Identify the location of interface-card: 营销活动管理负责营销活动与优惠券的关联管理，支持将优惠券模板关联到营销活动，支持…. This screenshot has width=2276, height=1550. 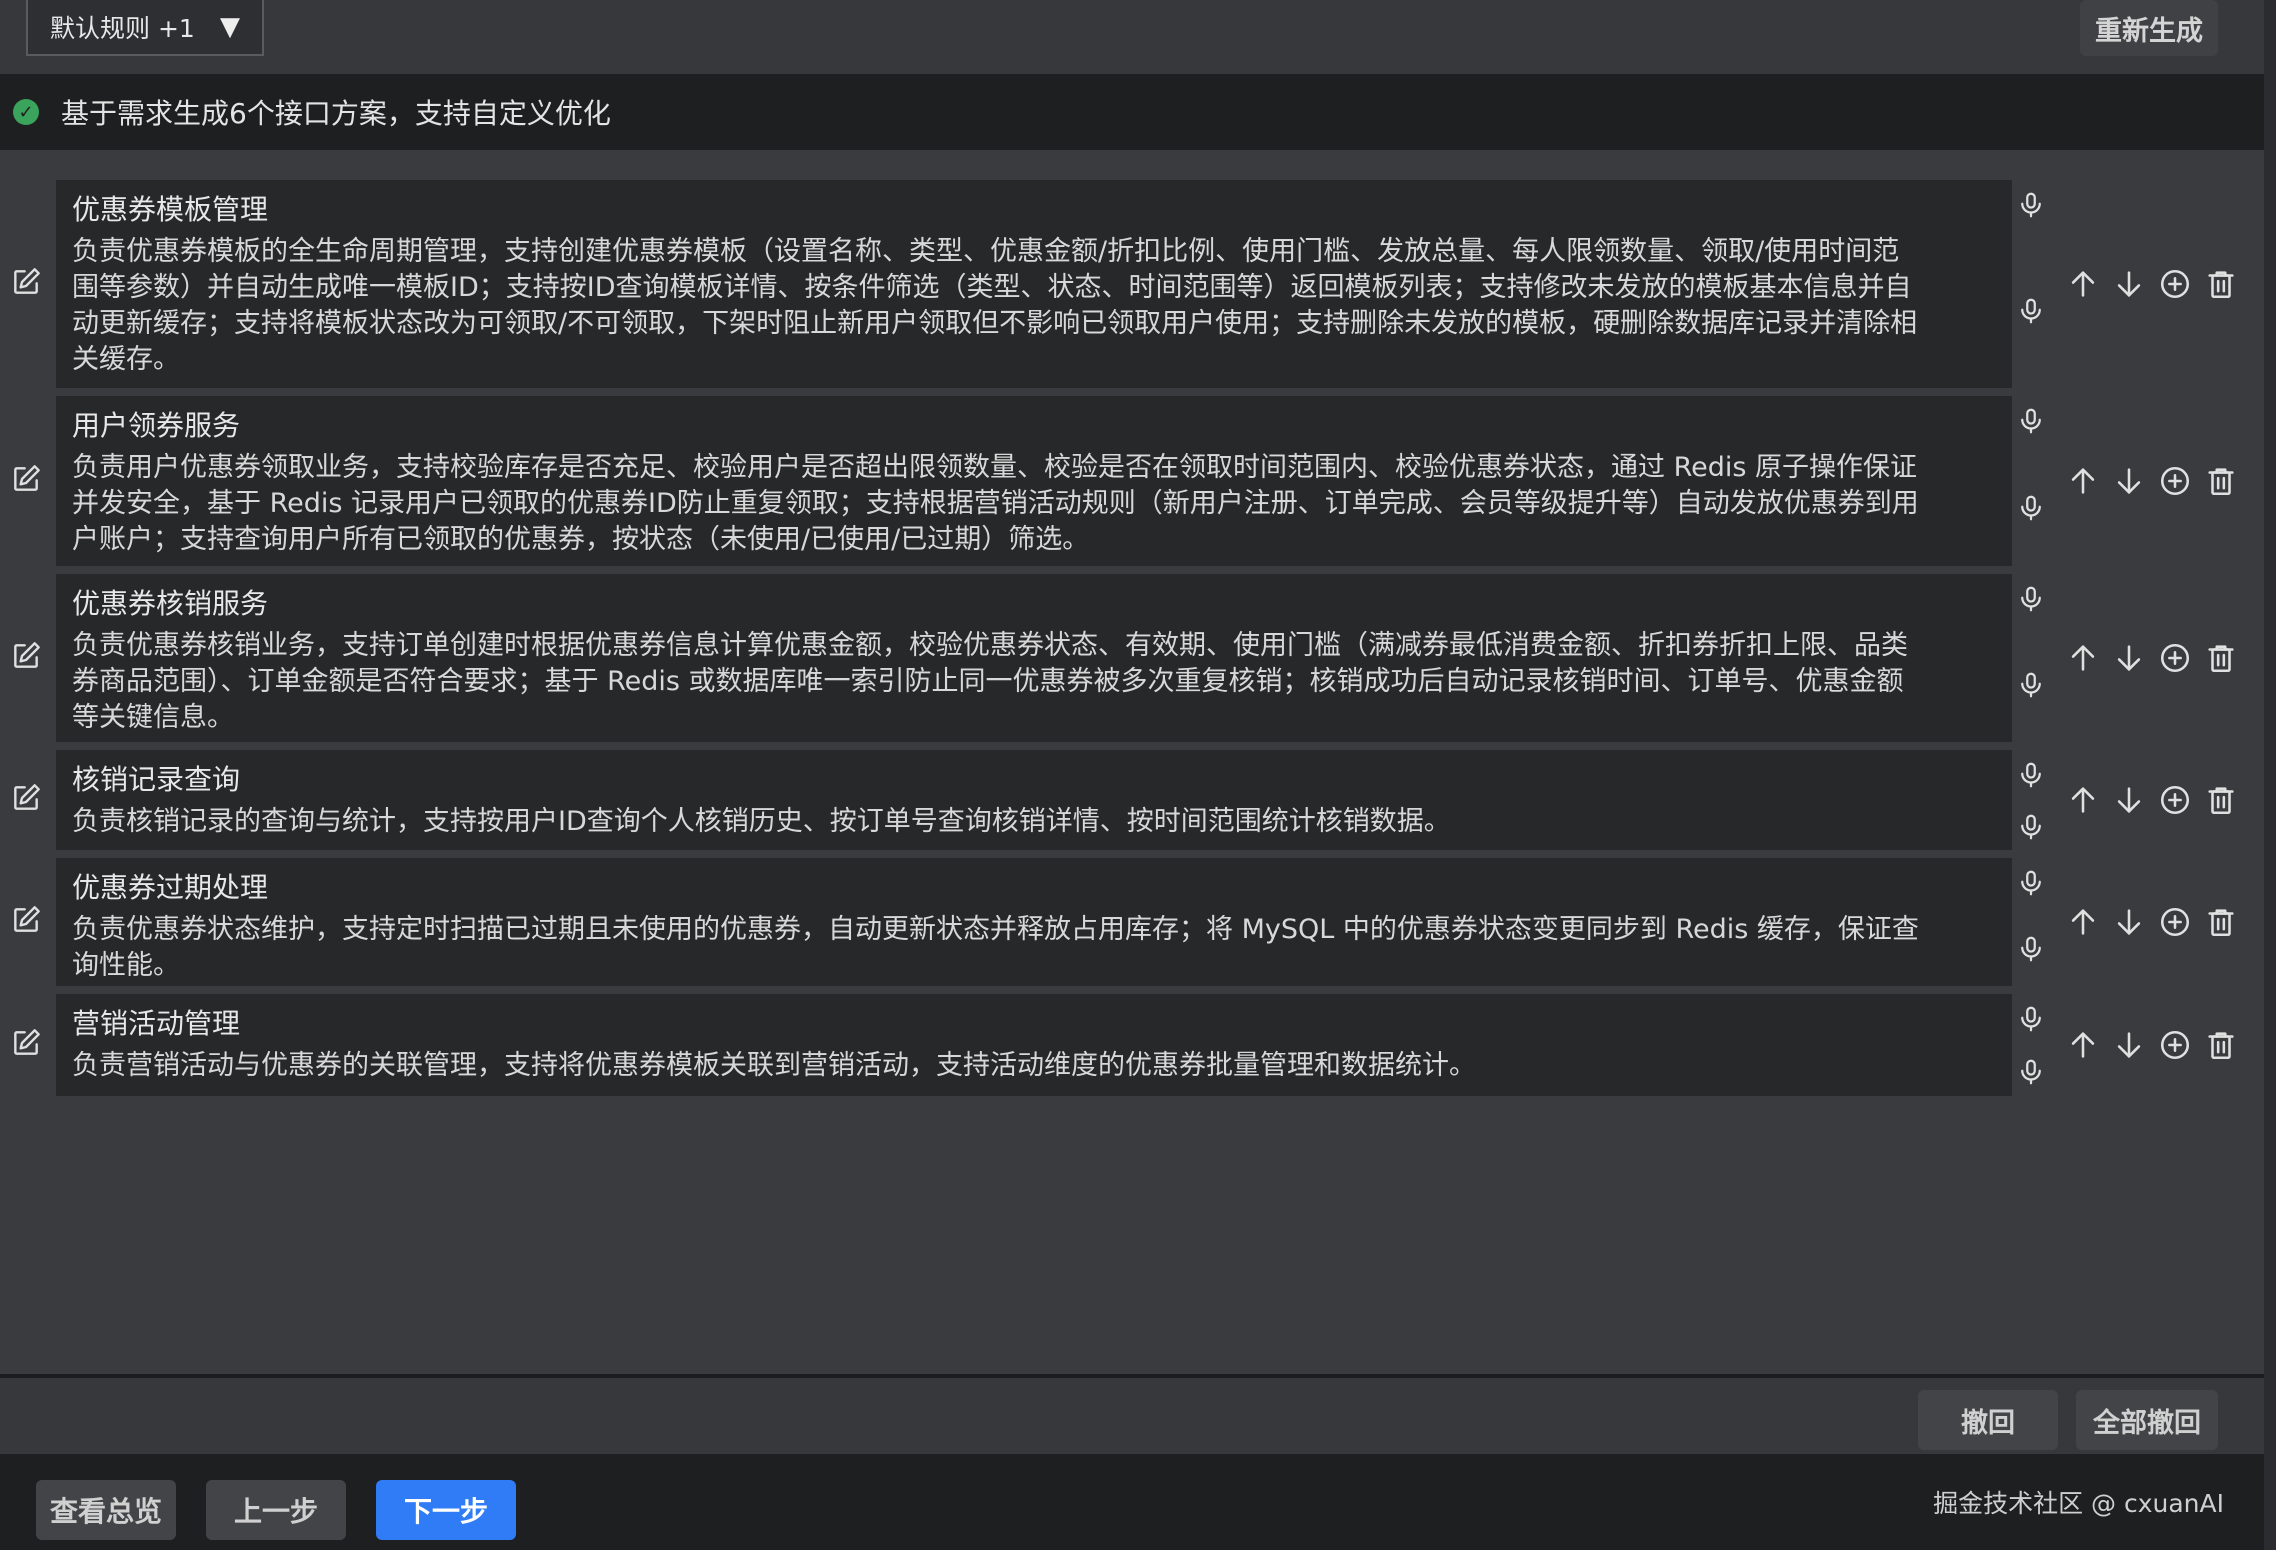
(1034, 1045).